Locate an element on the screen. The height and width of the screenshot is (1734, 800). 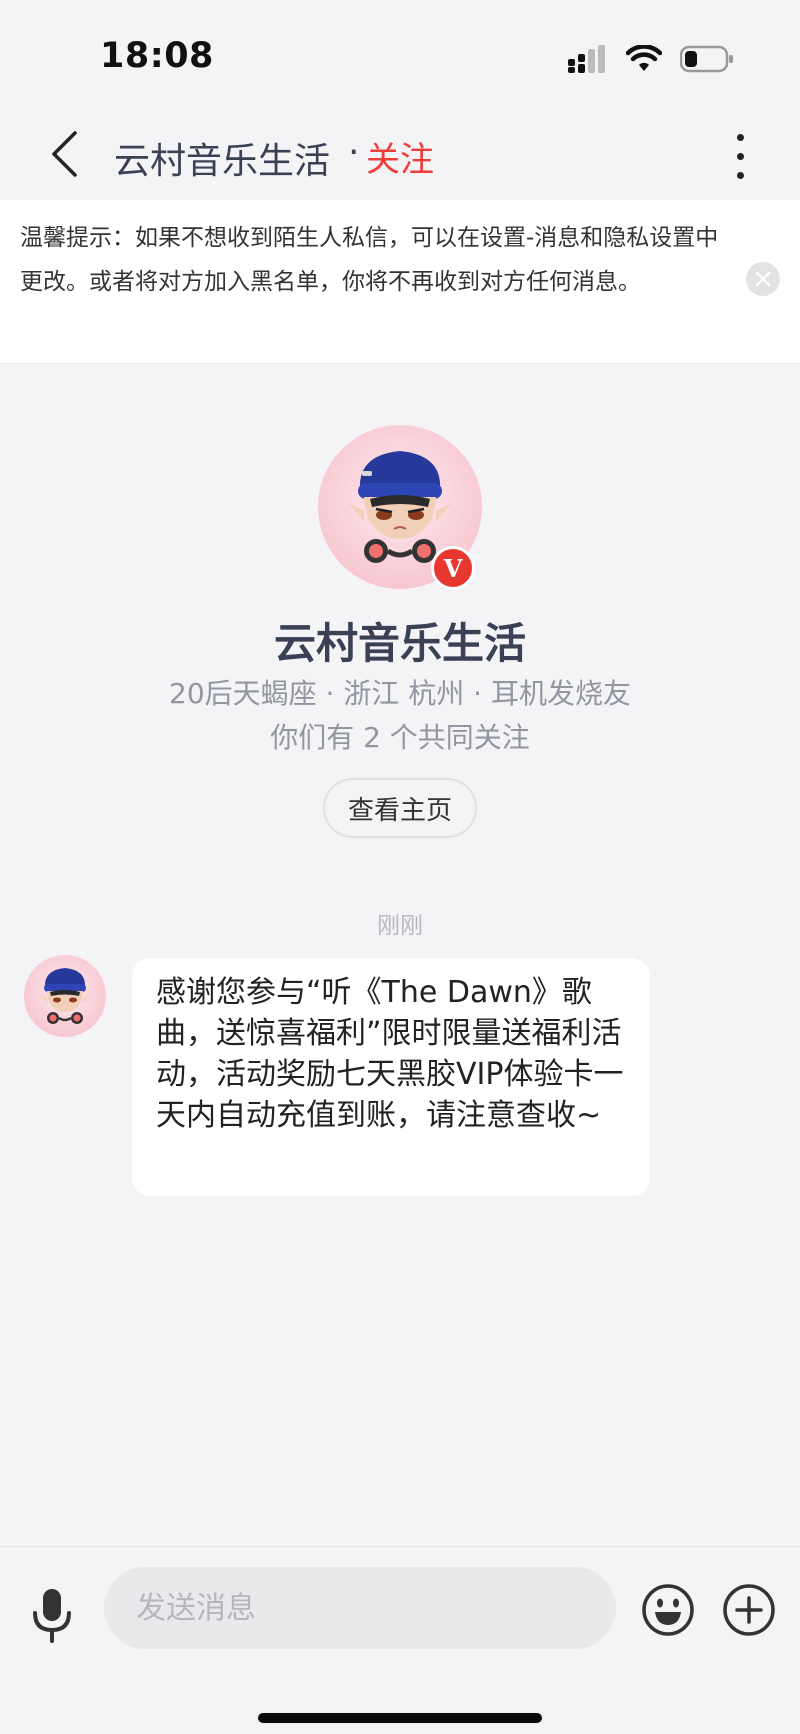
follow-button: 关注 is located at coordinates (400, 156).